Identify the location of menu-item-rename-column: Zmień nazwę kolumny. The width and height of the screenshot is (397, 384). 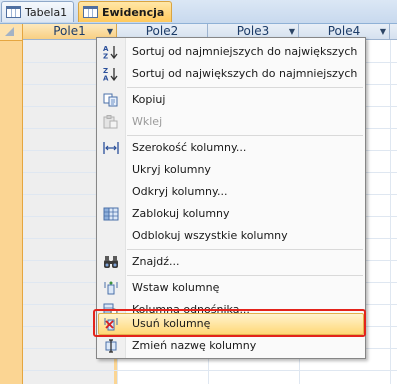
(231, 346).